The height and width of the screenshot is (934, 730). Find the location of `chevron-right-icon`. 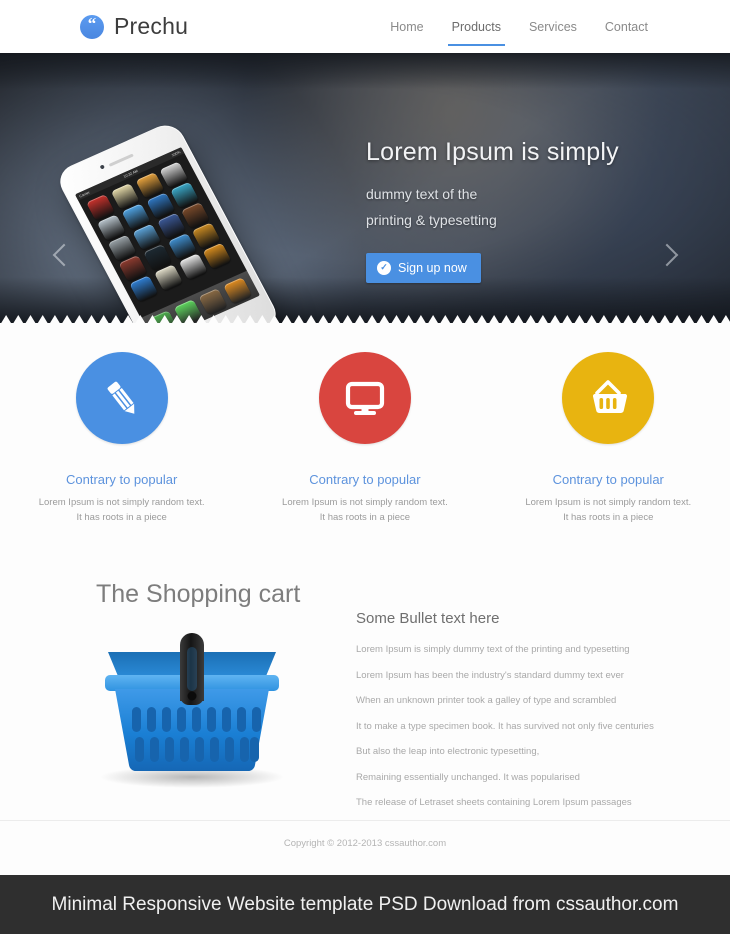

chevron-right-icon is located at coordinates (668, 261).